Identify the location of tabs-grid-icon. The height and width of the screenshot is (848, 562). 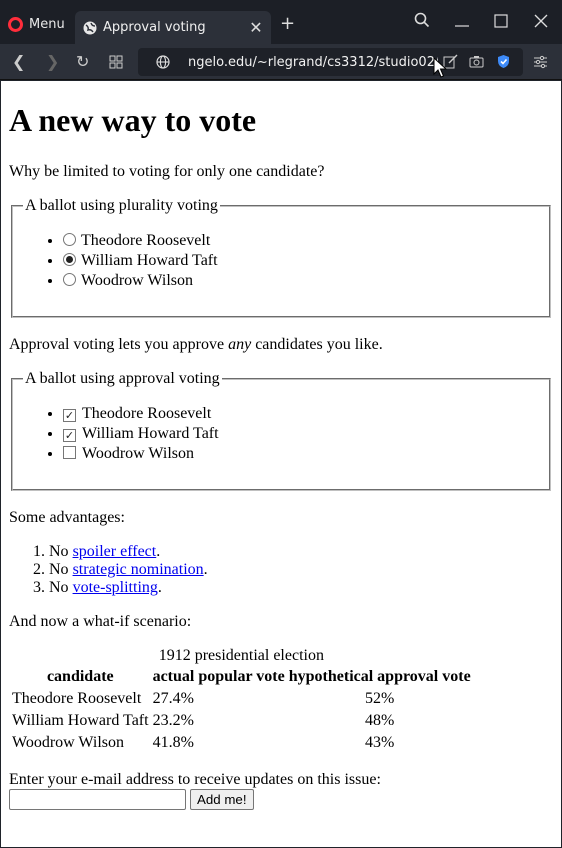
(116, 62).